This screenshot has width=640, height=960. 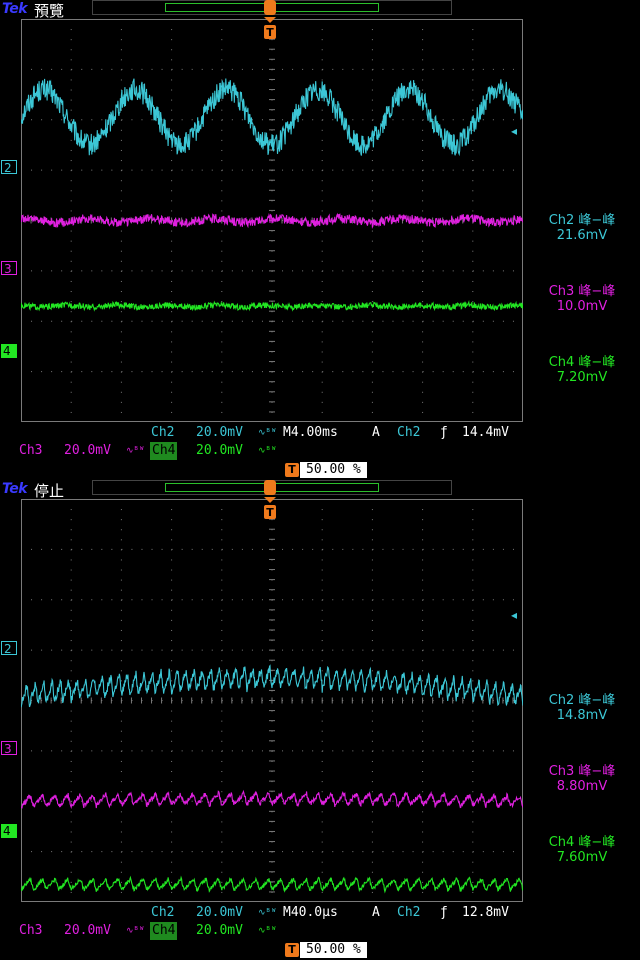 I want to click on trigger-level: 12.8mV, so click(x=485, y=913).